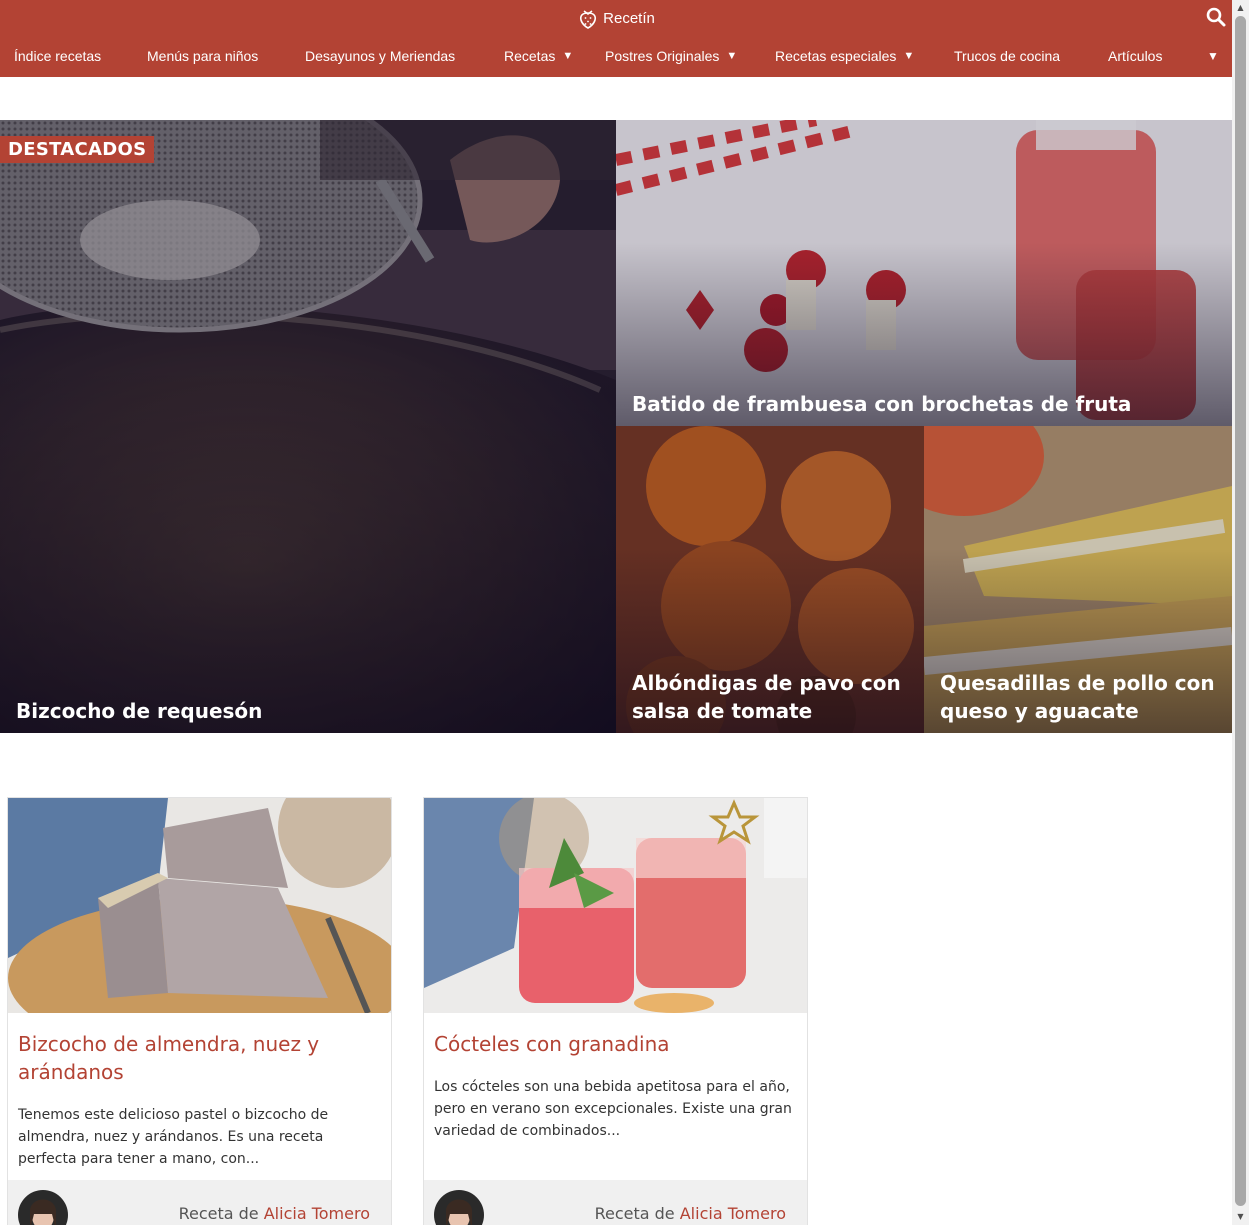 Image resolution: width=1249 pixels, height=1225 pixels. What do you see at coordinates (629, 18) in the screenshot?
I see `brand-name: Recetín` at bounding box center [629, 18].